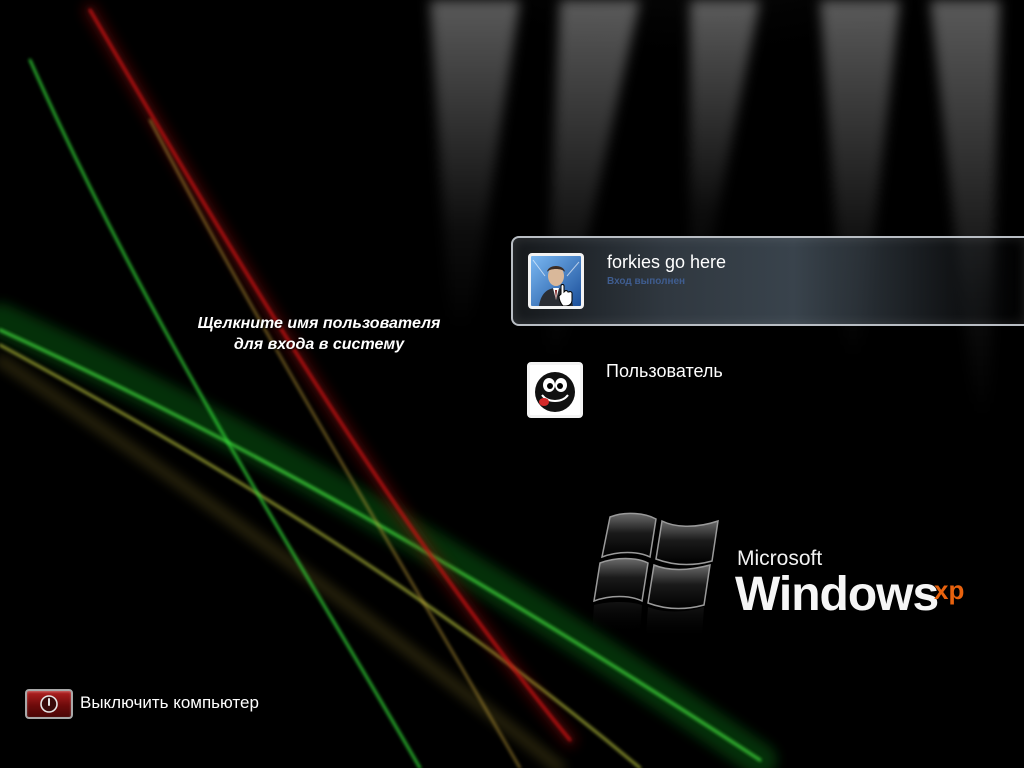 The width and height of the screenshot is (1024, 768). I want to click on windows-xp-logo: Microsoft Windows xp, so click(790, 595).